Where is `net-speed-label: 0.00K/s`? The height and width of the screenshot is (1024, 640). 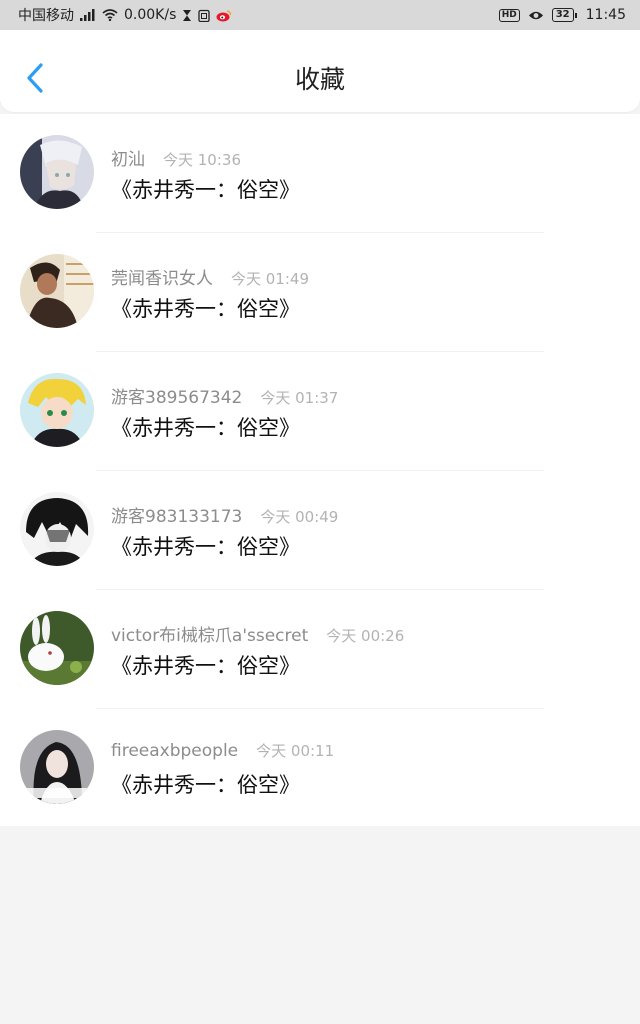 net-speed-label: 0.00K/s is located at coordinates (150, 15).